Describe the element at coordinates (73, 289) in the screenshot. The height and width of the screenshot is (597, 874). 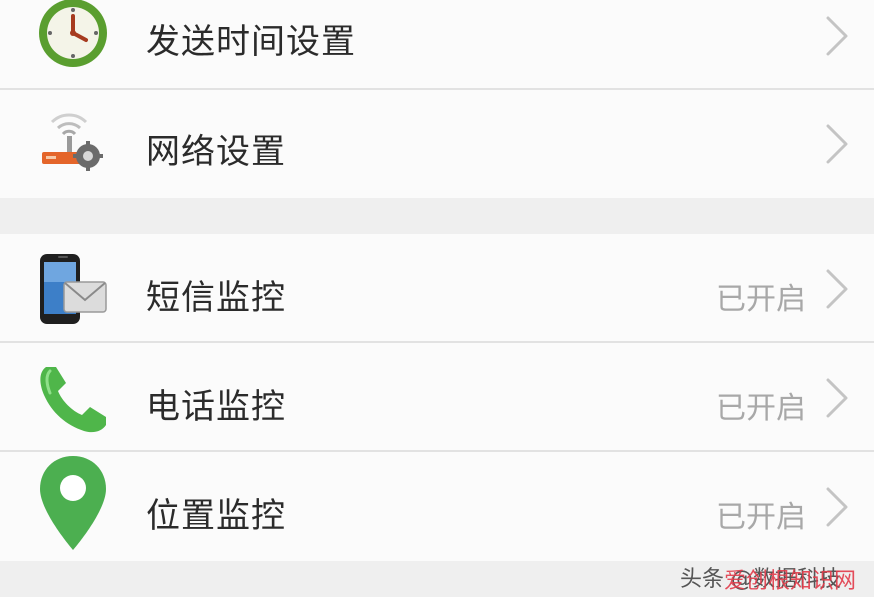
I see `sms-phone-icon` at that location.